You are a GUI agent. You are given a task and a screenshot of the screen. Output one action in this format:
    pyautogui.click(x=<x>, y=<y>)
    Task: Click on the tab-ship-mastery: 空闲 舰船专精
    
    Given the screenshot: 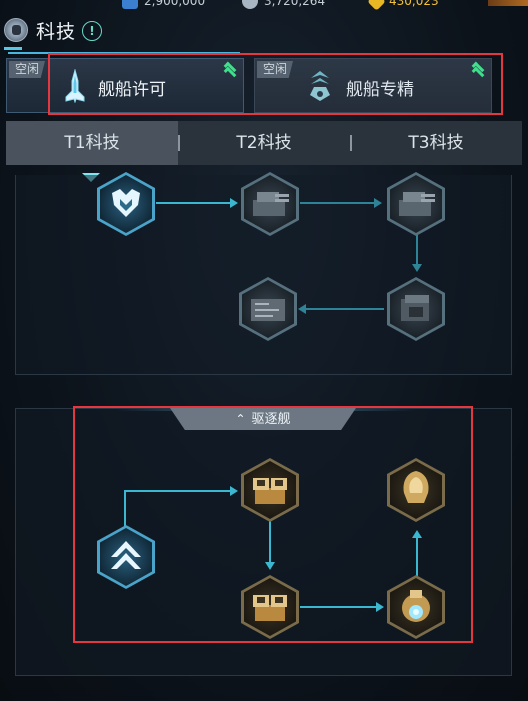 What is the action you would take?
    pyautogui.click(x=373, y=85)
    